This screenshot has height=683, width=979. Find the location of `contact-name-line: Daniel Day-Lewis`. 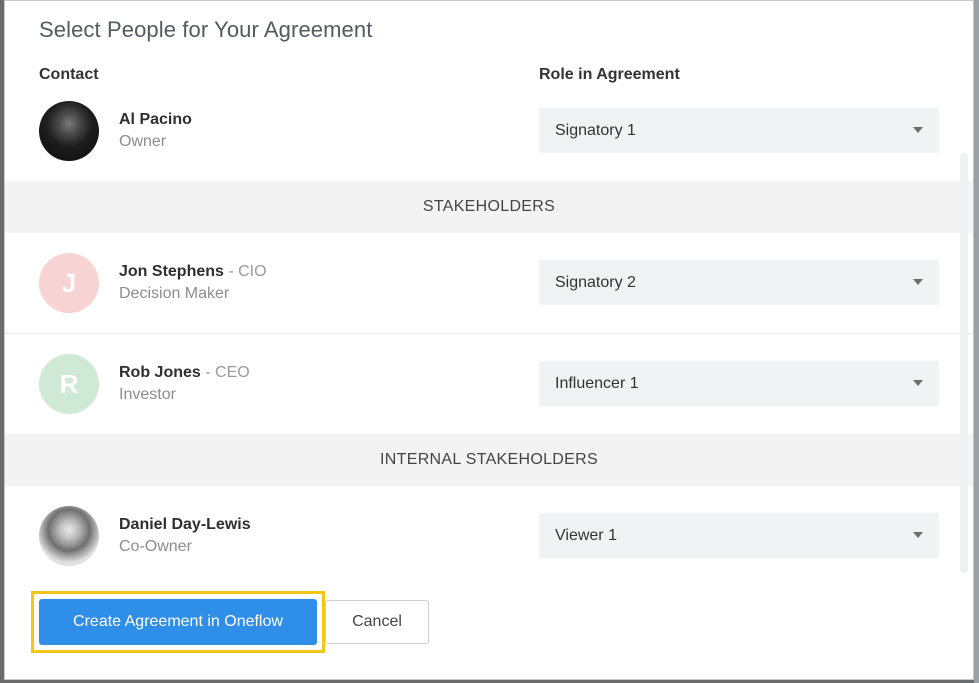

contact-name-line: Daniel Day-Lewis is located at coordinates (185, 525).